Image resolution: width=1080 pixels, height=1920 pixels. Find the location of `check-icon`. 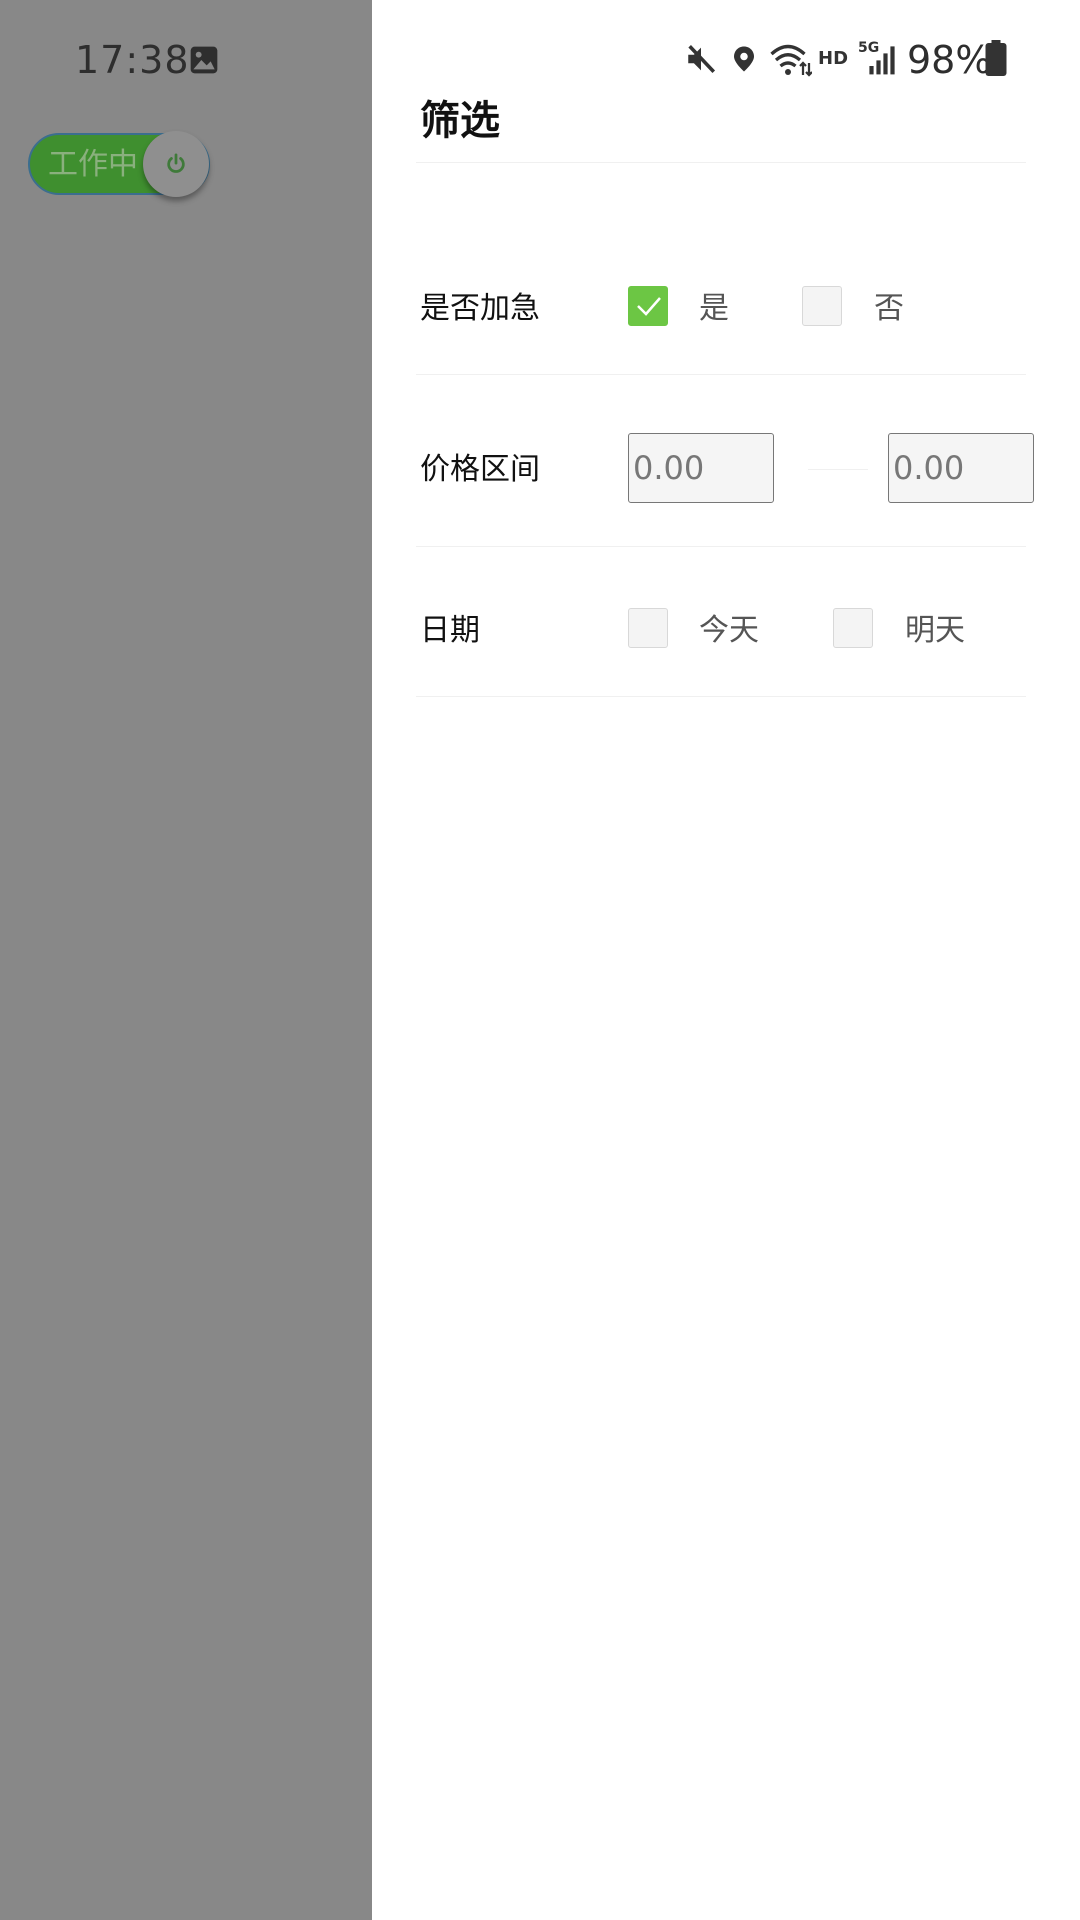

check-icon is located at coordinates (649, 306).